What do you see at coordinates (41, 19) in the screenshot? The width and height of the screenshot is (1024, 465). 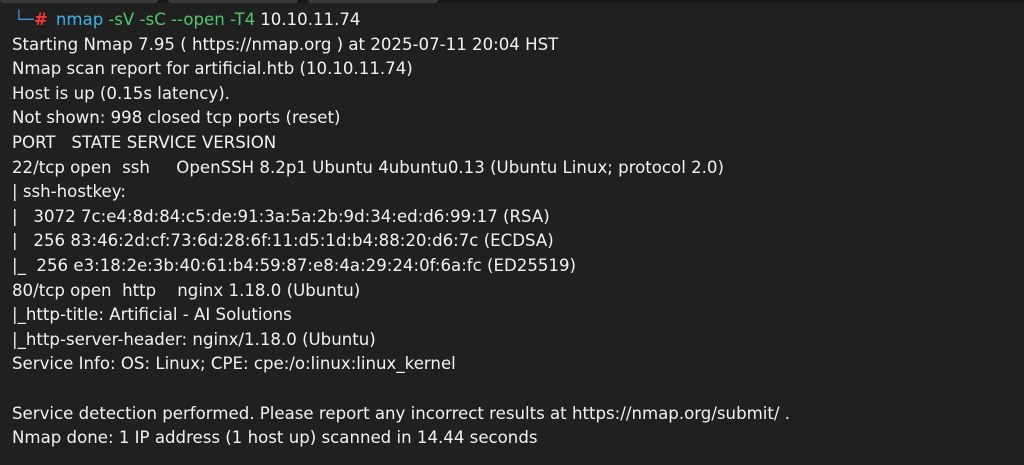 I see `prompt-symbol: #` at bounding box center [41, 19].